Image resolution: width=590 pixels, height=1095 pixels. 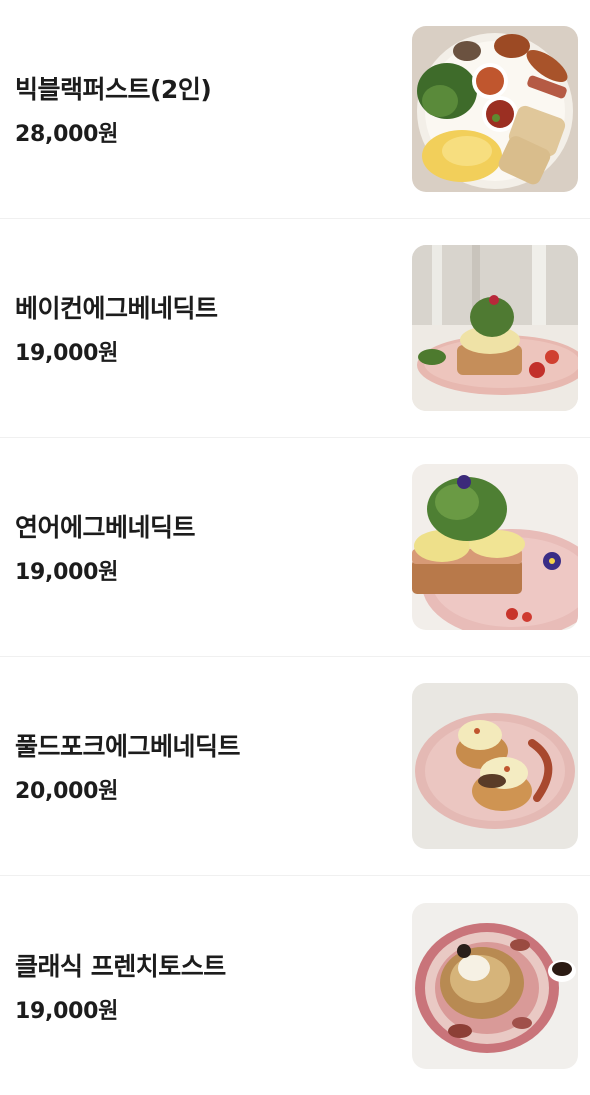 What do you see at coordinates (116, 308) in the screenshot?
I see `menu-item-name: 베이컨에그베네딕트` at bounding box center [116, 308].